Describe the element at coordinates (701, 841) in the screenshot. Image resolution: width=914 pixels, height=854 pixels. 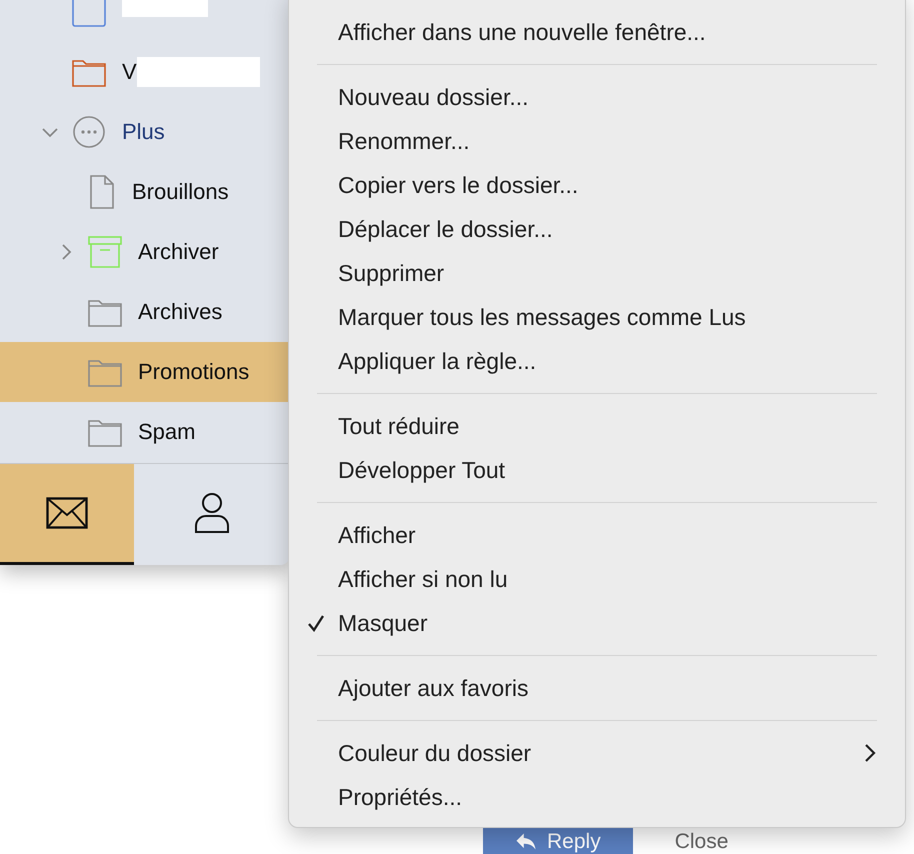
I see `close-button: Close` at that location.